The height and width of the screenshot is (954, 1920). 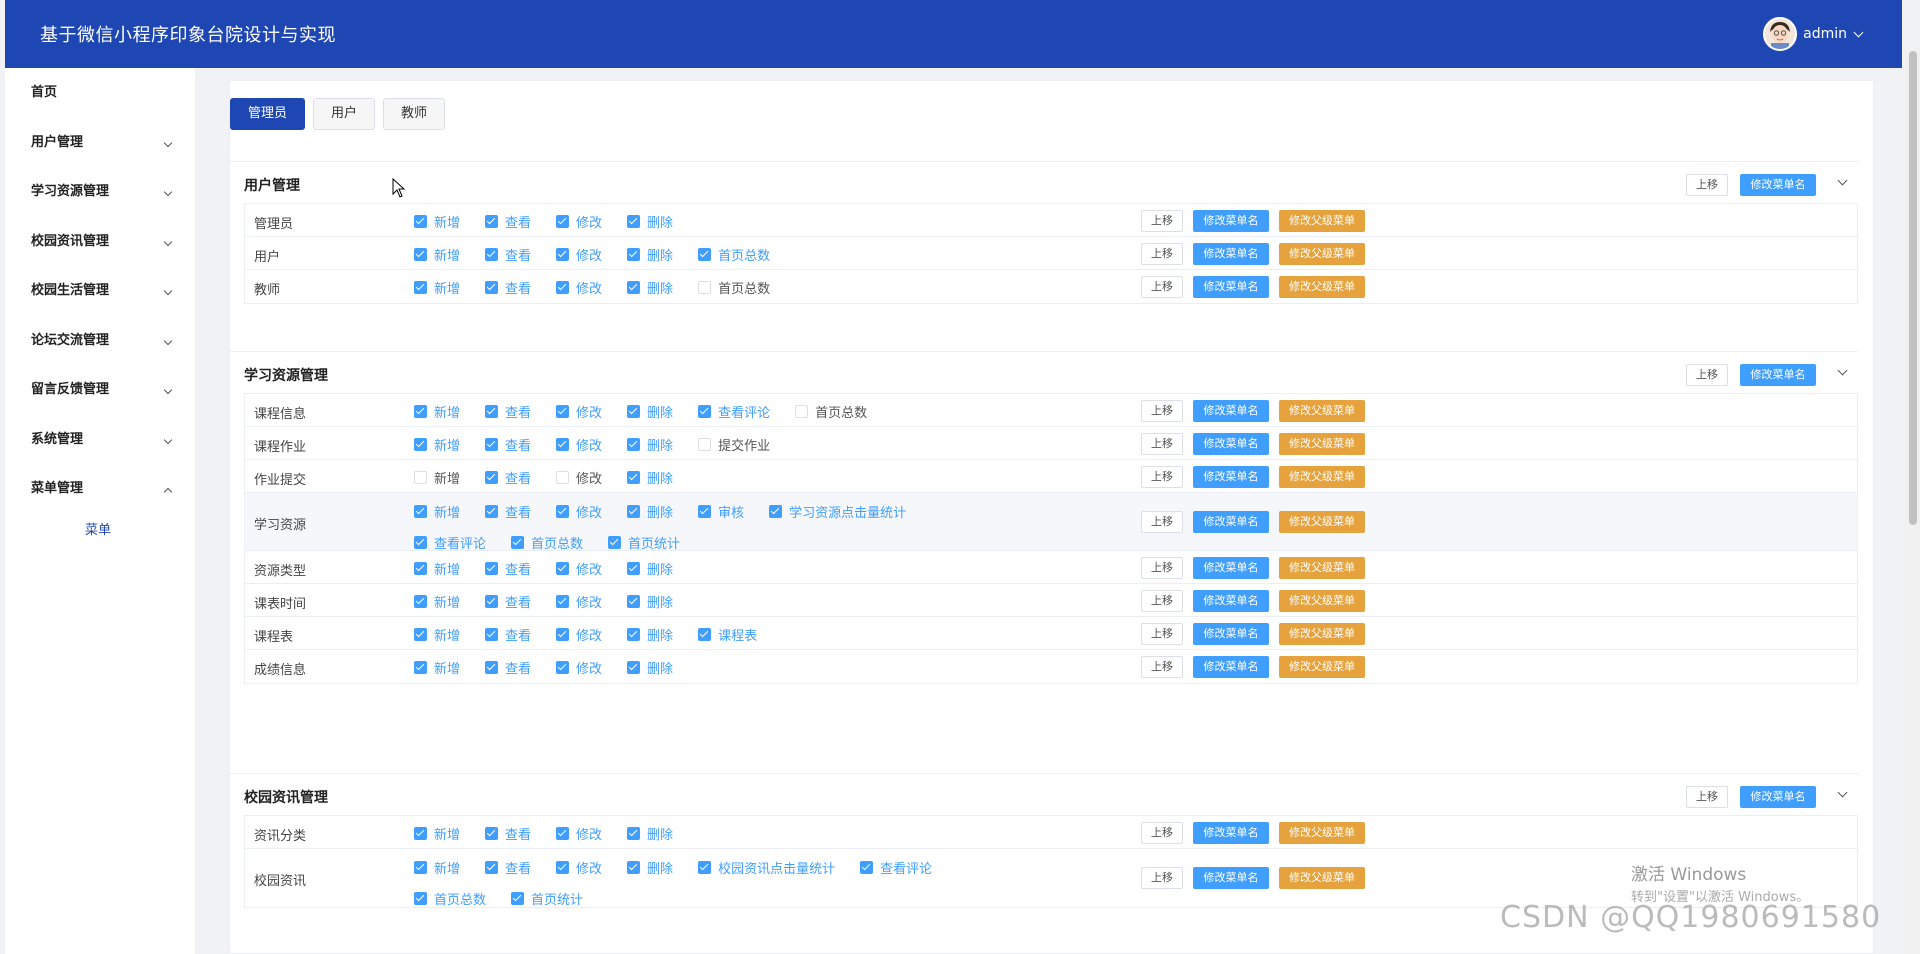 What do you see at coordinates (100, 242) in the screenshot?
I see `sidebar-item: 校园资讯管理` at bounding box center [100, 242].